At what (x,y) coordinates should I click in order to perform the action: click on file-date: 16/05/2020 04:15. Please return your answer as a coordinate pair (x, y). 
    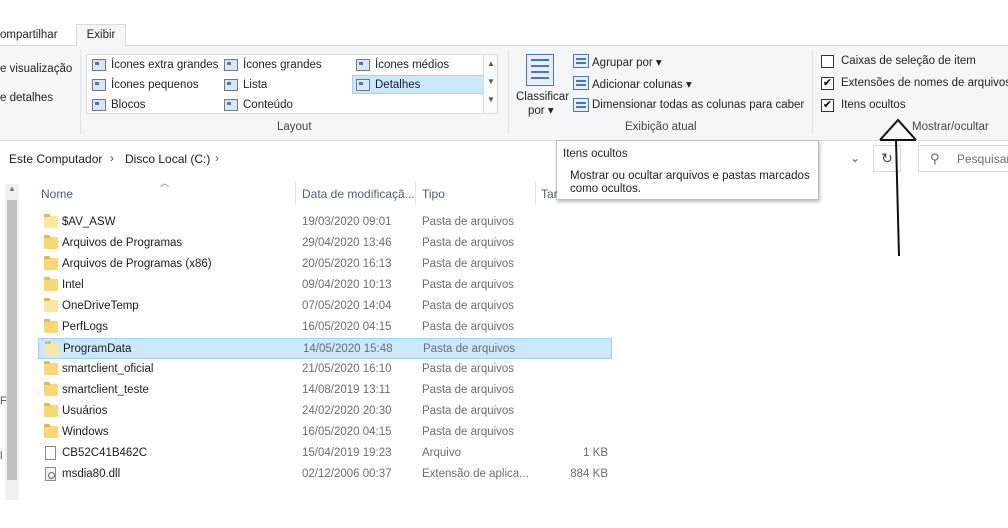
    Looking at the image, I should click on (347, 327).